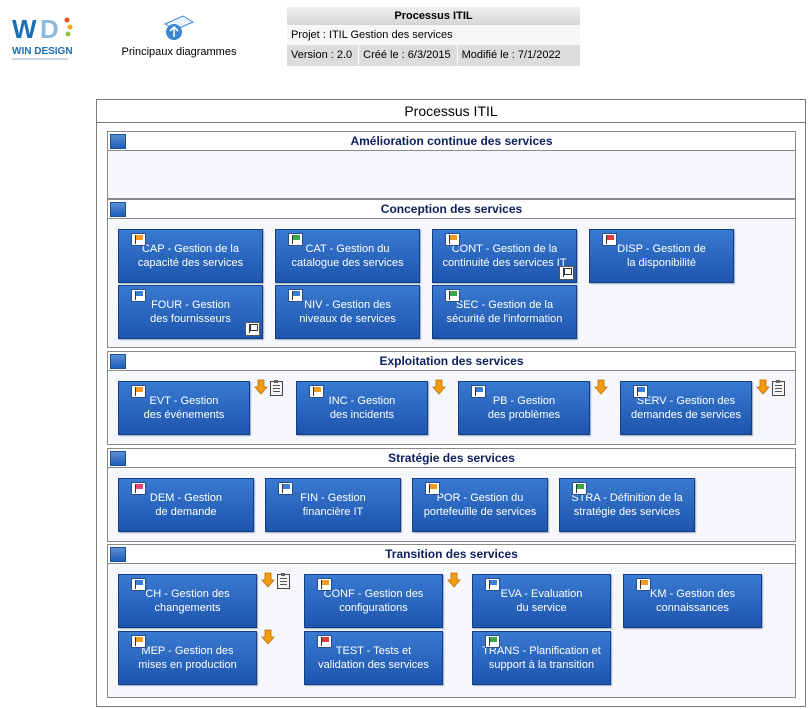 Image resolution: width=810 pixels, height=709 pixels. What do you see at coordinates (184, 408) in the screenshot?
I see `process-box-evt: EVT - Gestion des événements` at bounding box center [184, 408].